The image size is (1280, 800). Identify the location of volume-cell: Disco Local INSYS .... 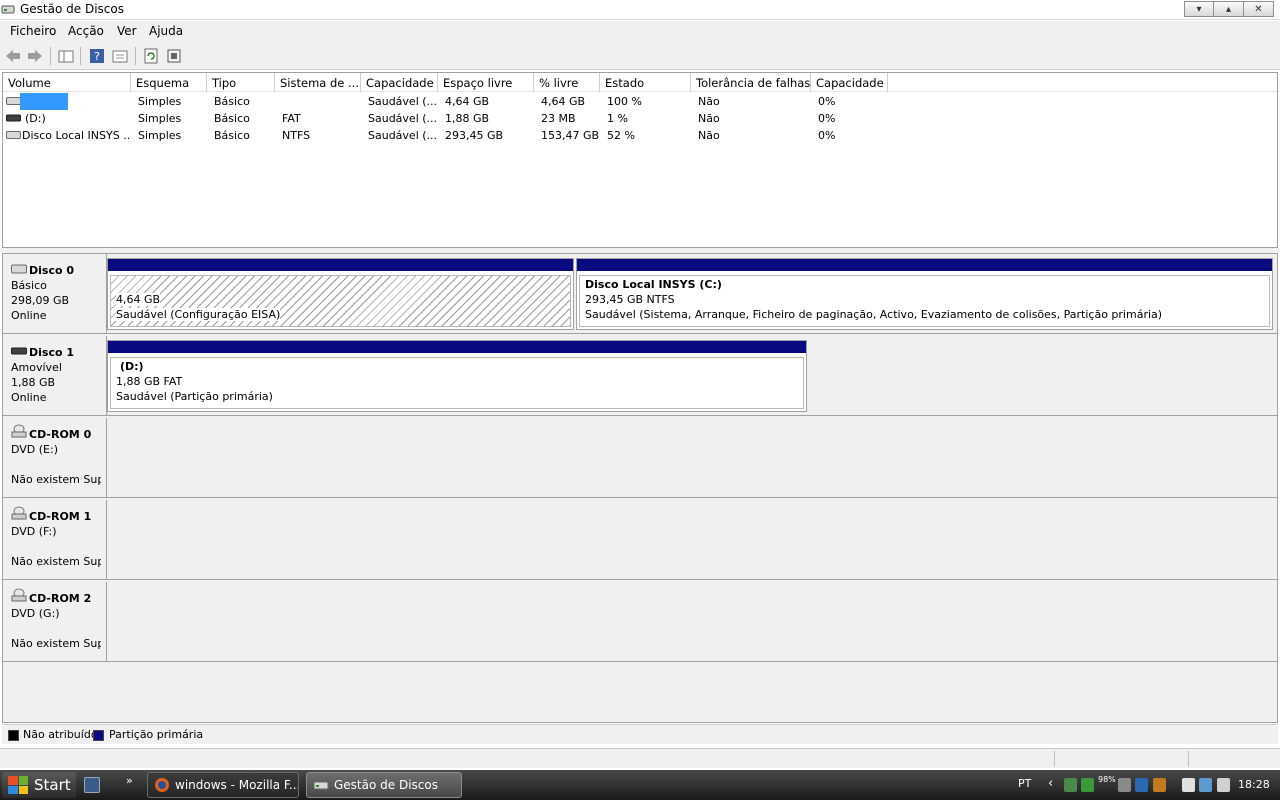
(76, 135).